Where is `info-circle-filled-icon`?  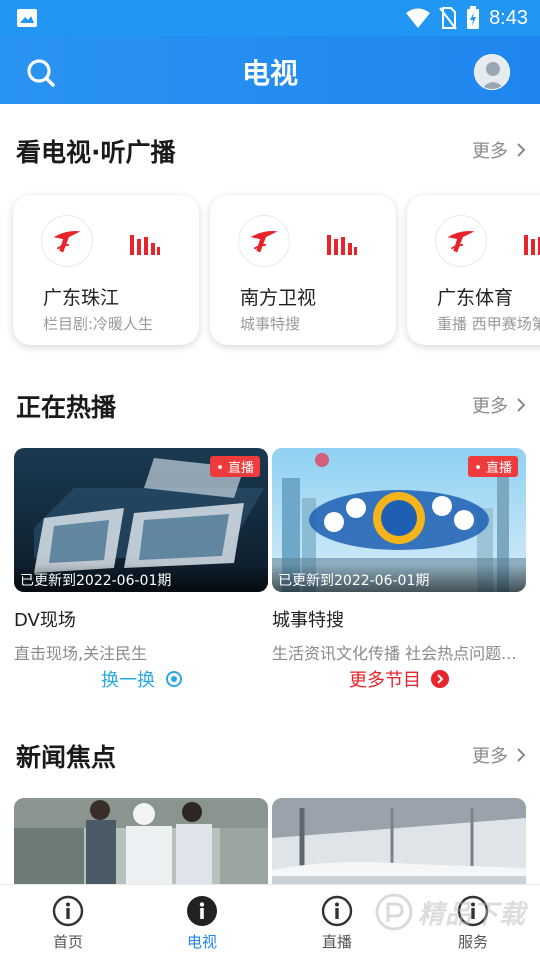 info-circle-filled-icon is located at coordinates (202, 911).